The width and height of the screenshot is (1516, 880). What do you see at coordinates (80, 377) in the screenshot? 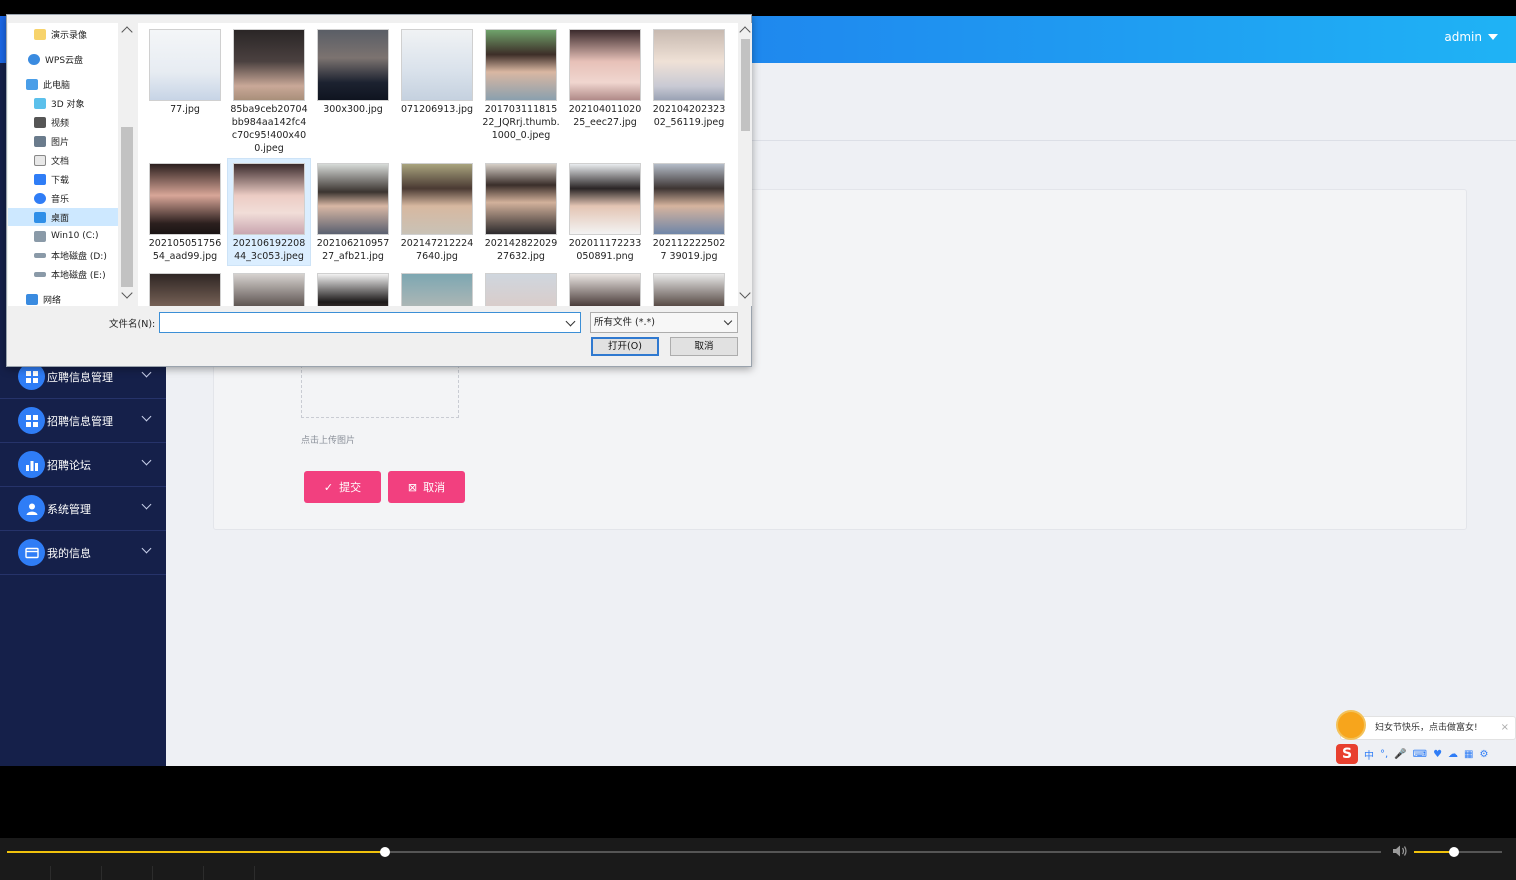
I see `sidebar-item-label: 应聘信息管理` at bounding box center [80, 377].